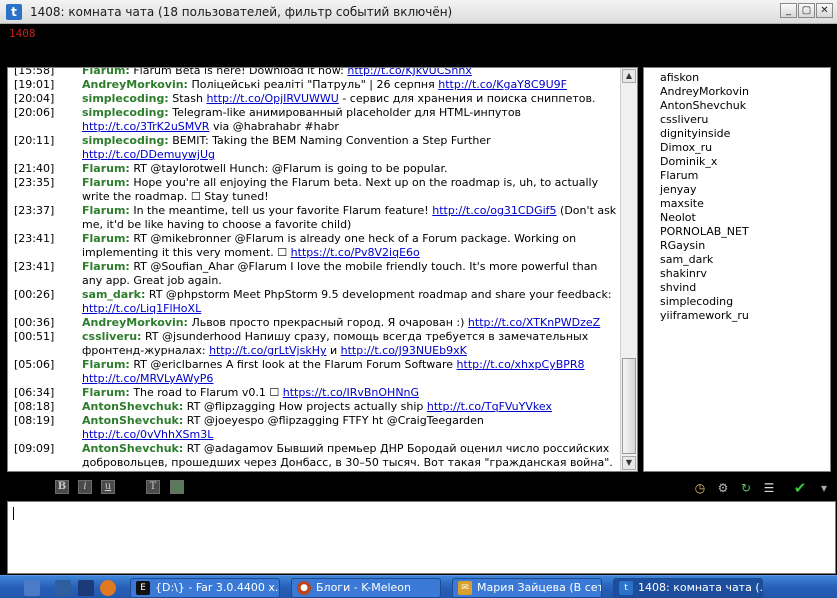 The image size is (837, 598). Describe the element at coordinates (62, 487) in the screenshot. I see `bold-button: B` at that location.